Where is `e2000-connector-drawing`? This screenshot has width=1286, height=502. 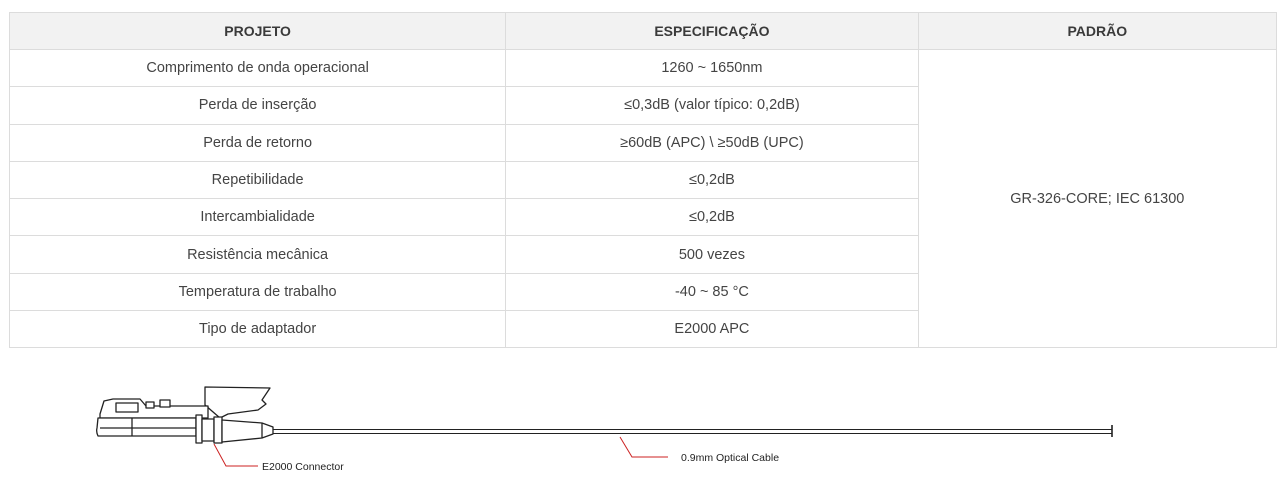 e2000-connector-drawing is located at coordinates (185, 415).